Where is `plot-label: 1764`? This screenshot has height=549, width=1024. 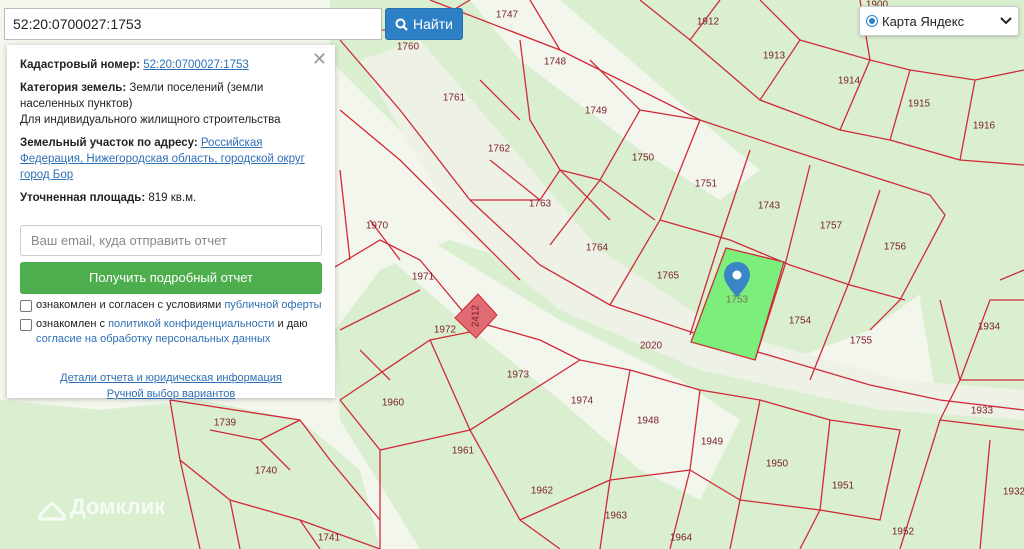
plot-label: 1764 is located at coordinates (597, 248).